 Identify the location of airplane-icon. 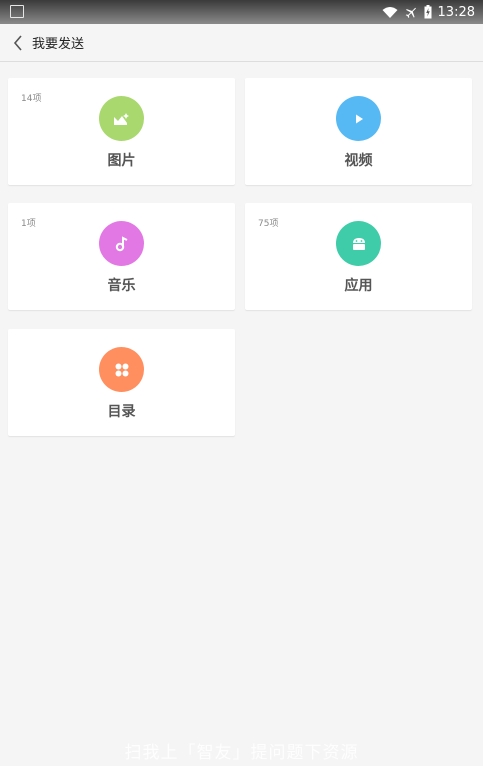
(411, 12).